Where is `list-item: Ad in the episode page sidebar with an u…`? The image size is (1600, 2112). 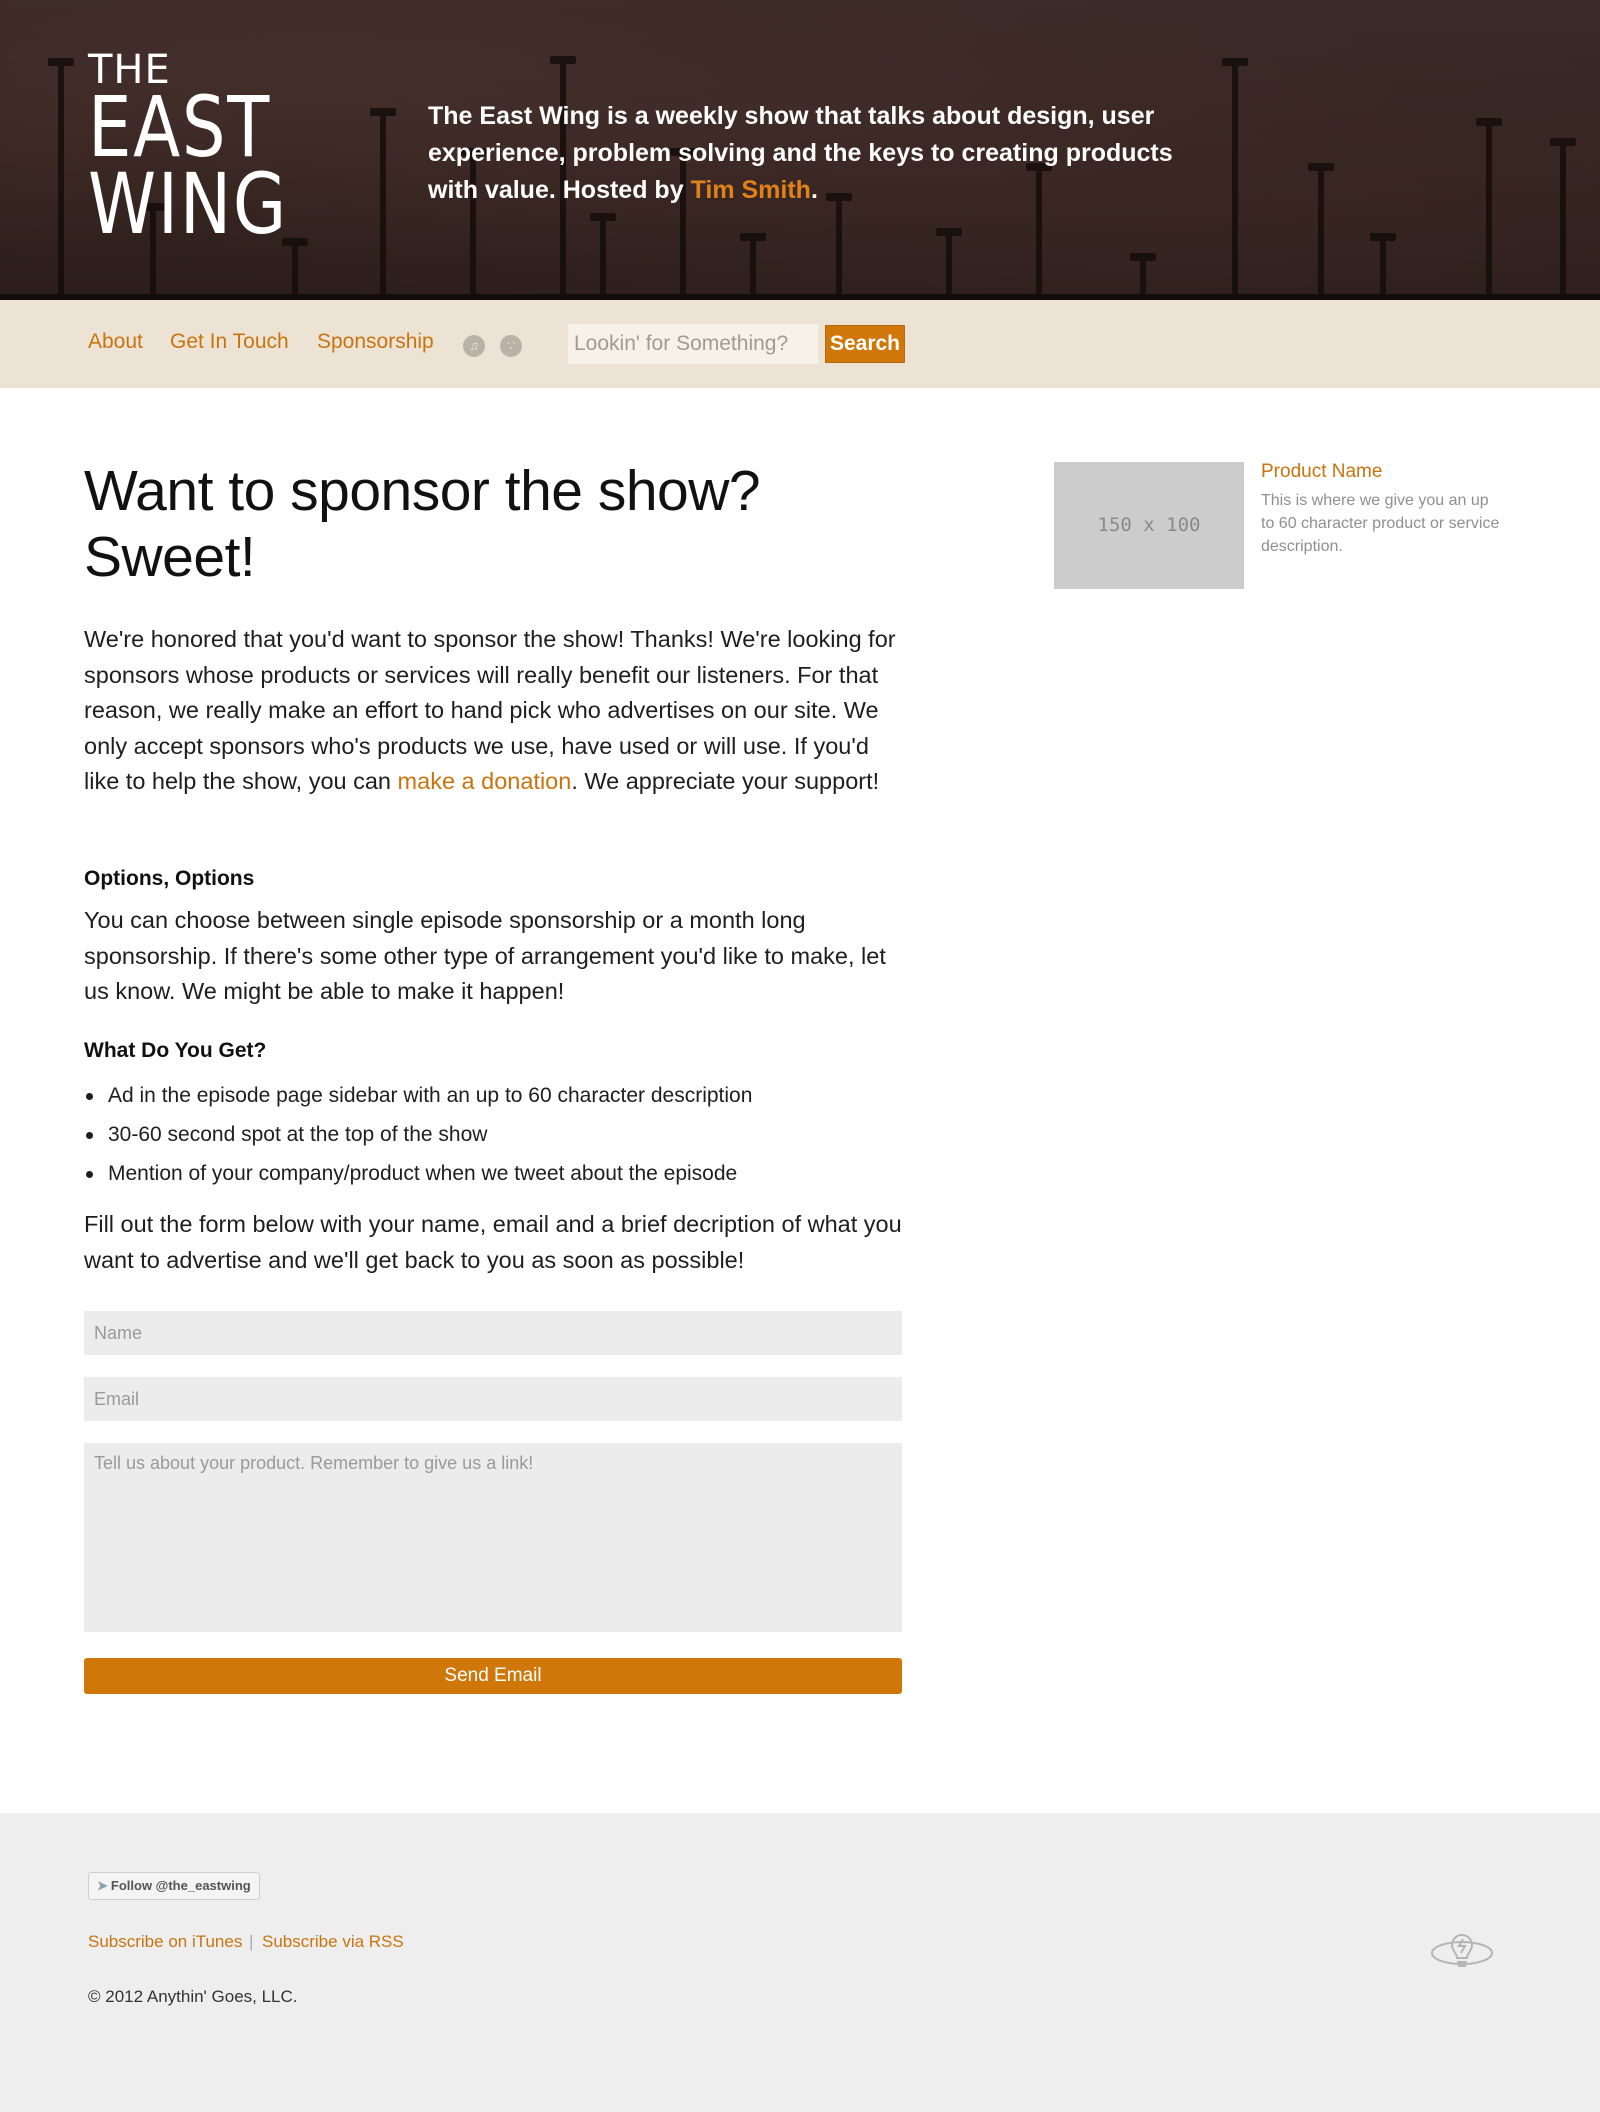
list-item: Ad in the episode page sidebar with an u… is located at coordinates (494, 1095).